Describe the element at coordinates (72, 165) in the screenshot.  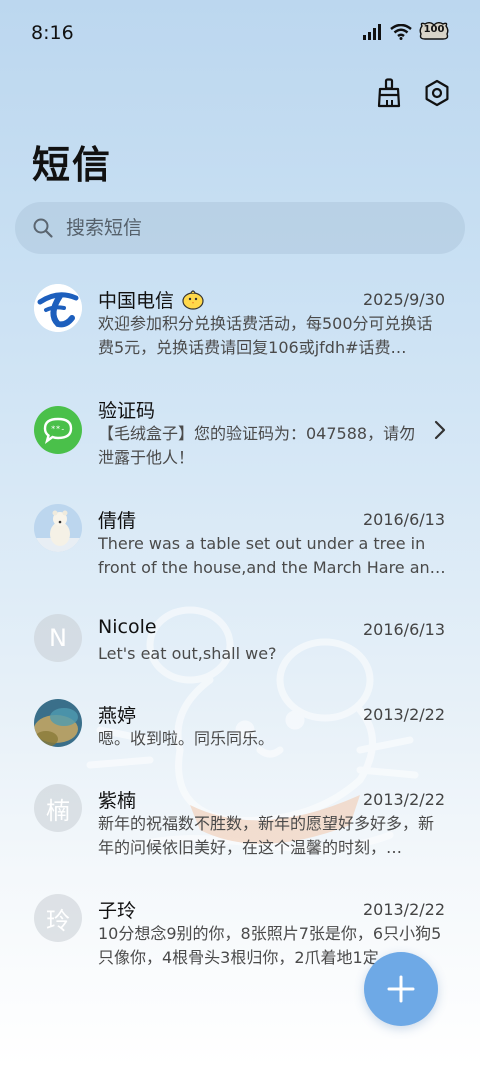
I see `page-title: 短信` at that location.